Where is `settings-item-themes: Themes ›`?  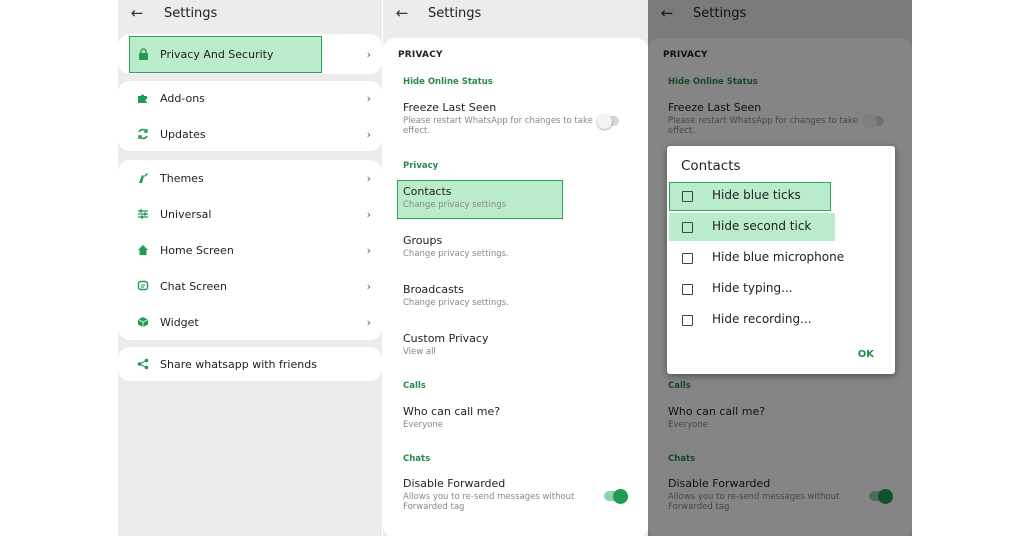
settings-item-themes: Themes › is located at coordinates (250, 178).